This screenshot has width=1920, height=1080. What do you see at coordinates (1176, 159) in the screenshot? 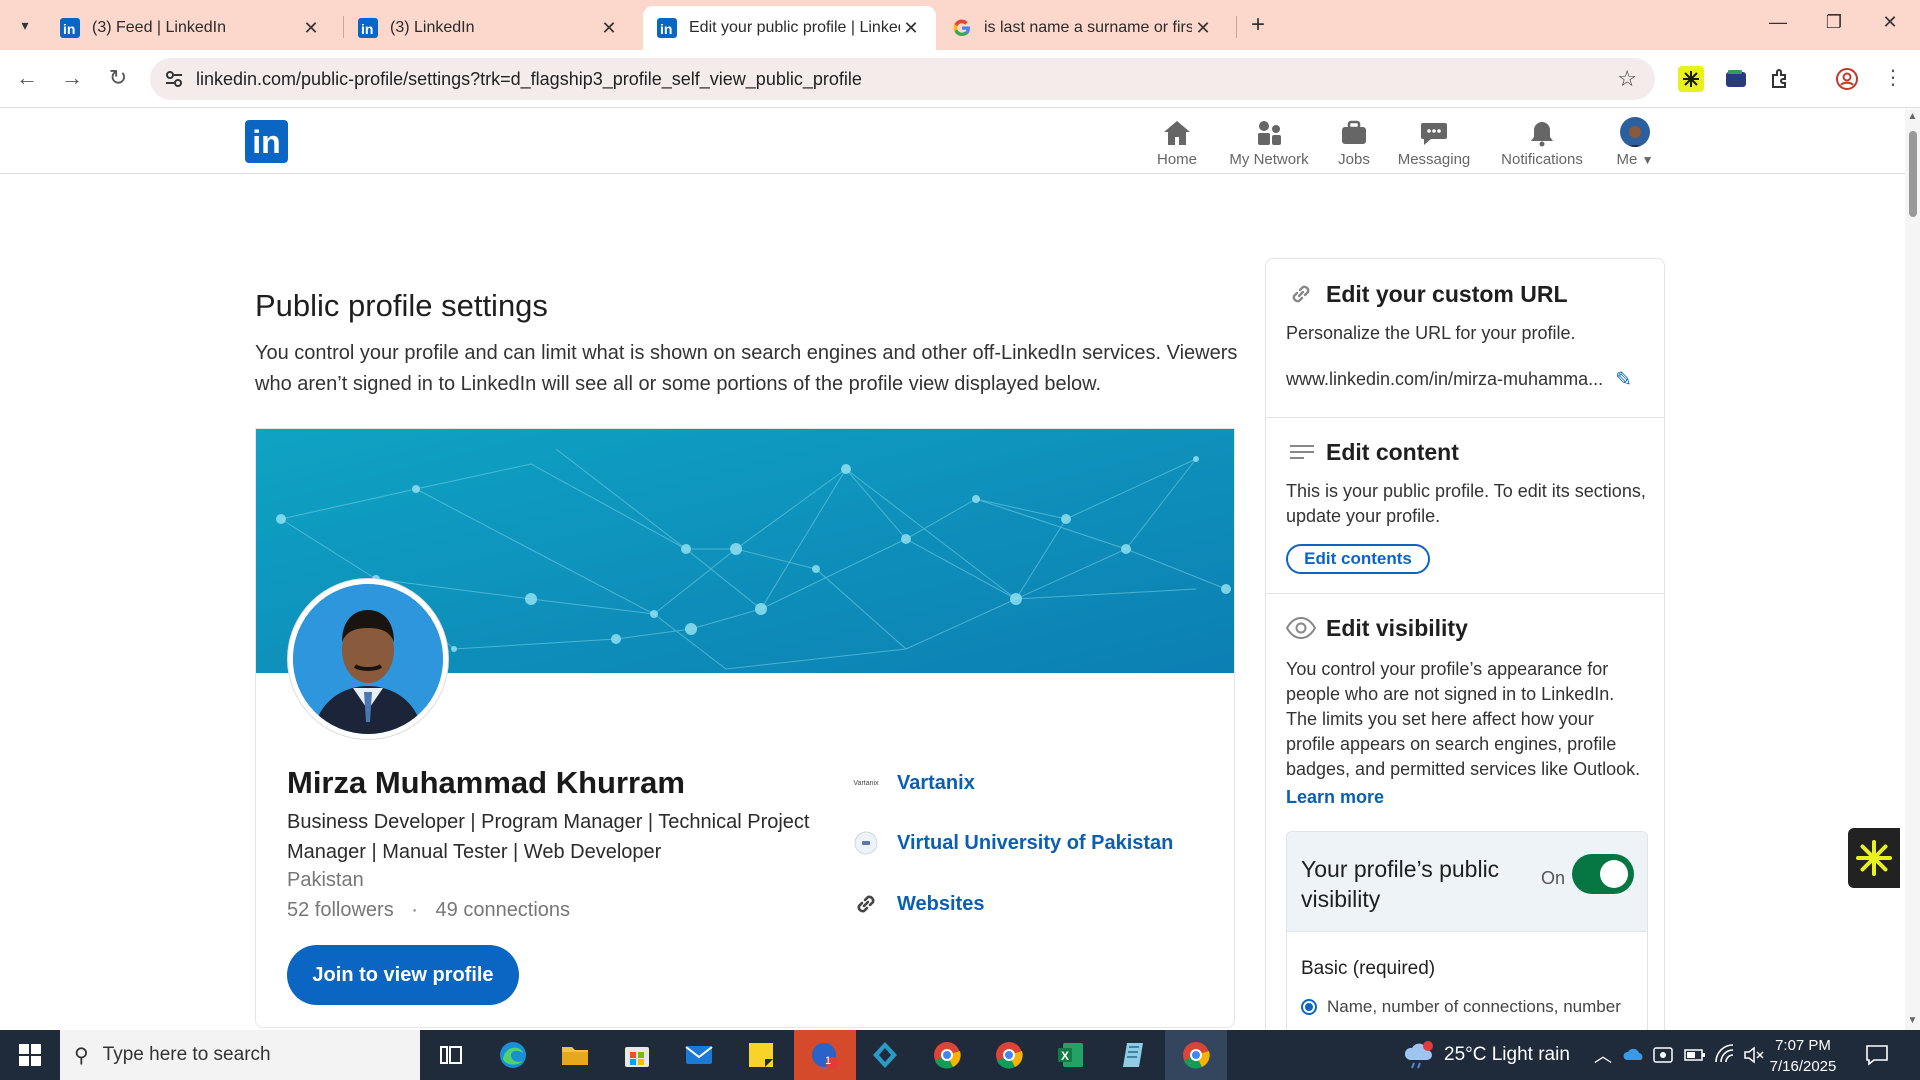
I see `nav-label: Home` at bounding box center [1176, 159].